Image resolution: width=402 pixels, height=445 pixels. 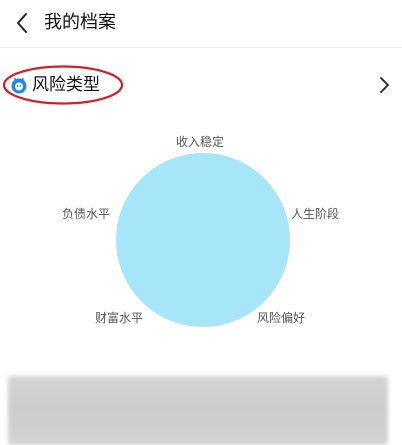 I want to click on chevron-right-icon, so click(x=384, y=85).